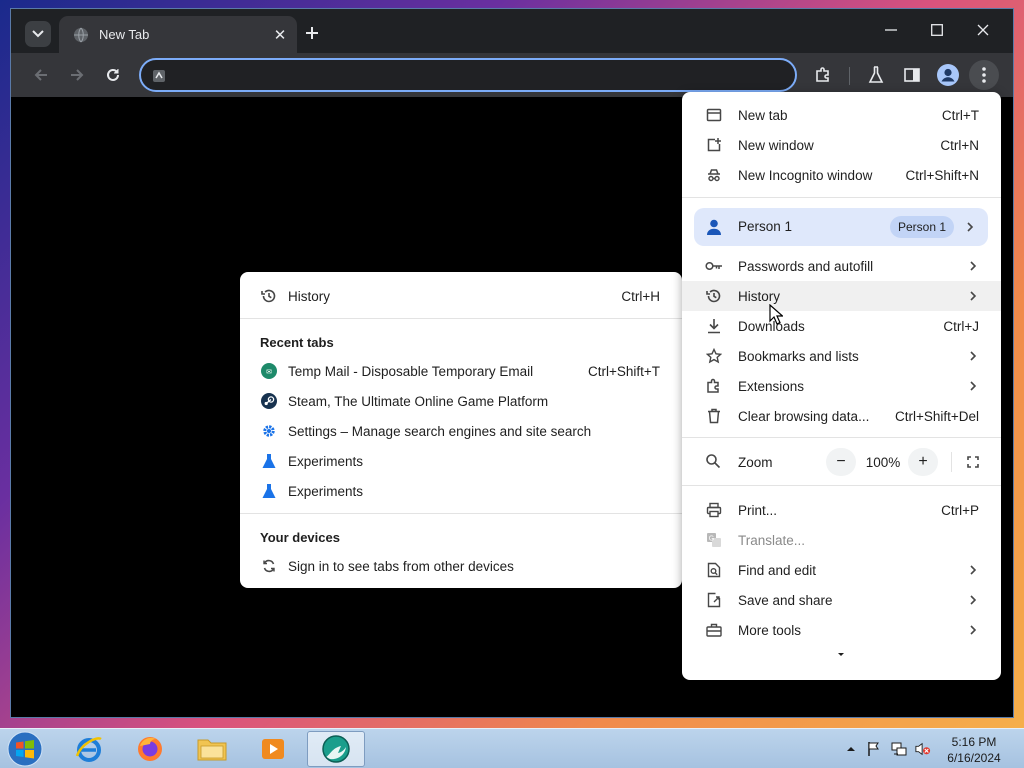 This screenshot has width=1024, height=768. I want to click on reload-button, so click(113, 75).